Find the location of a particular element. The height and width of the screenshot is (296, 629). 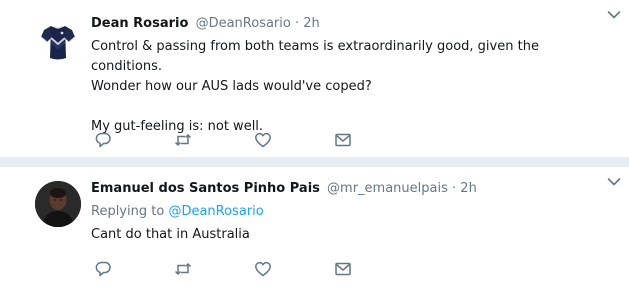

mention-link: @DeanRosario is located at coordinates (215, 211).